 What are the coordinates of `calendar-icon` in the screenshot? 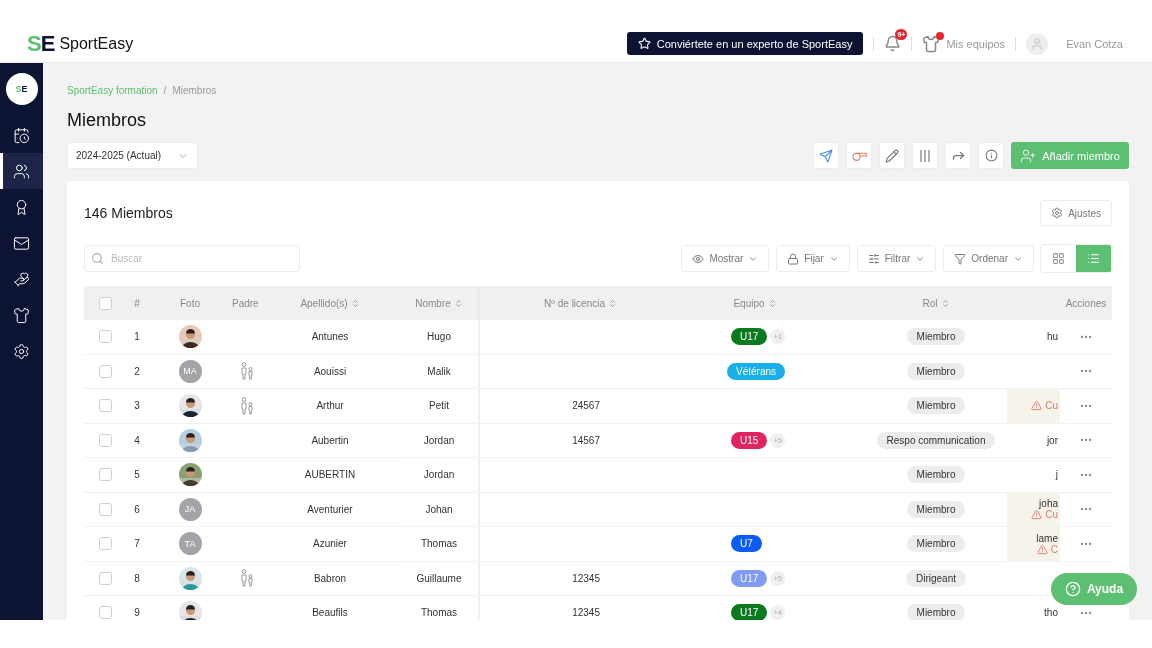 It's located at (21, 135).